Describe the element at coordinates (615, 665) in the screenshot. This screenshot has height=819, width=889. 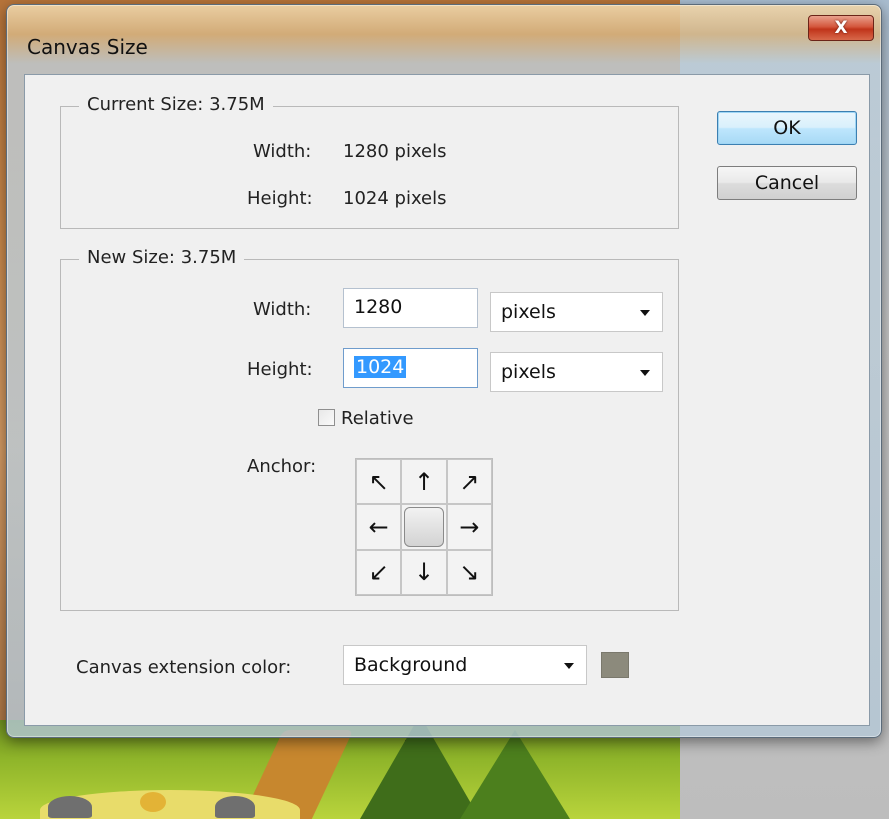
I see `extension-color-swatch` at that location.